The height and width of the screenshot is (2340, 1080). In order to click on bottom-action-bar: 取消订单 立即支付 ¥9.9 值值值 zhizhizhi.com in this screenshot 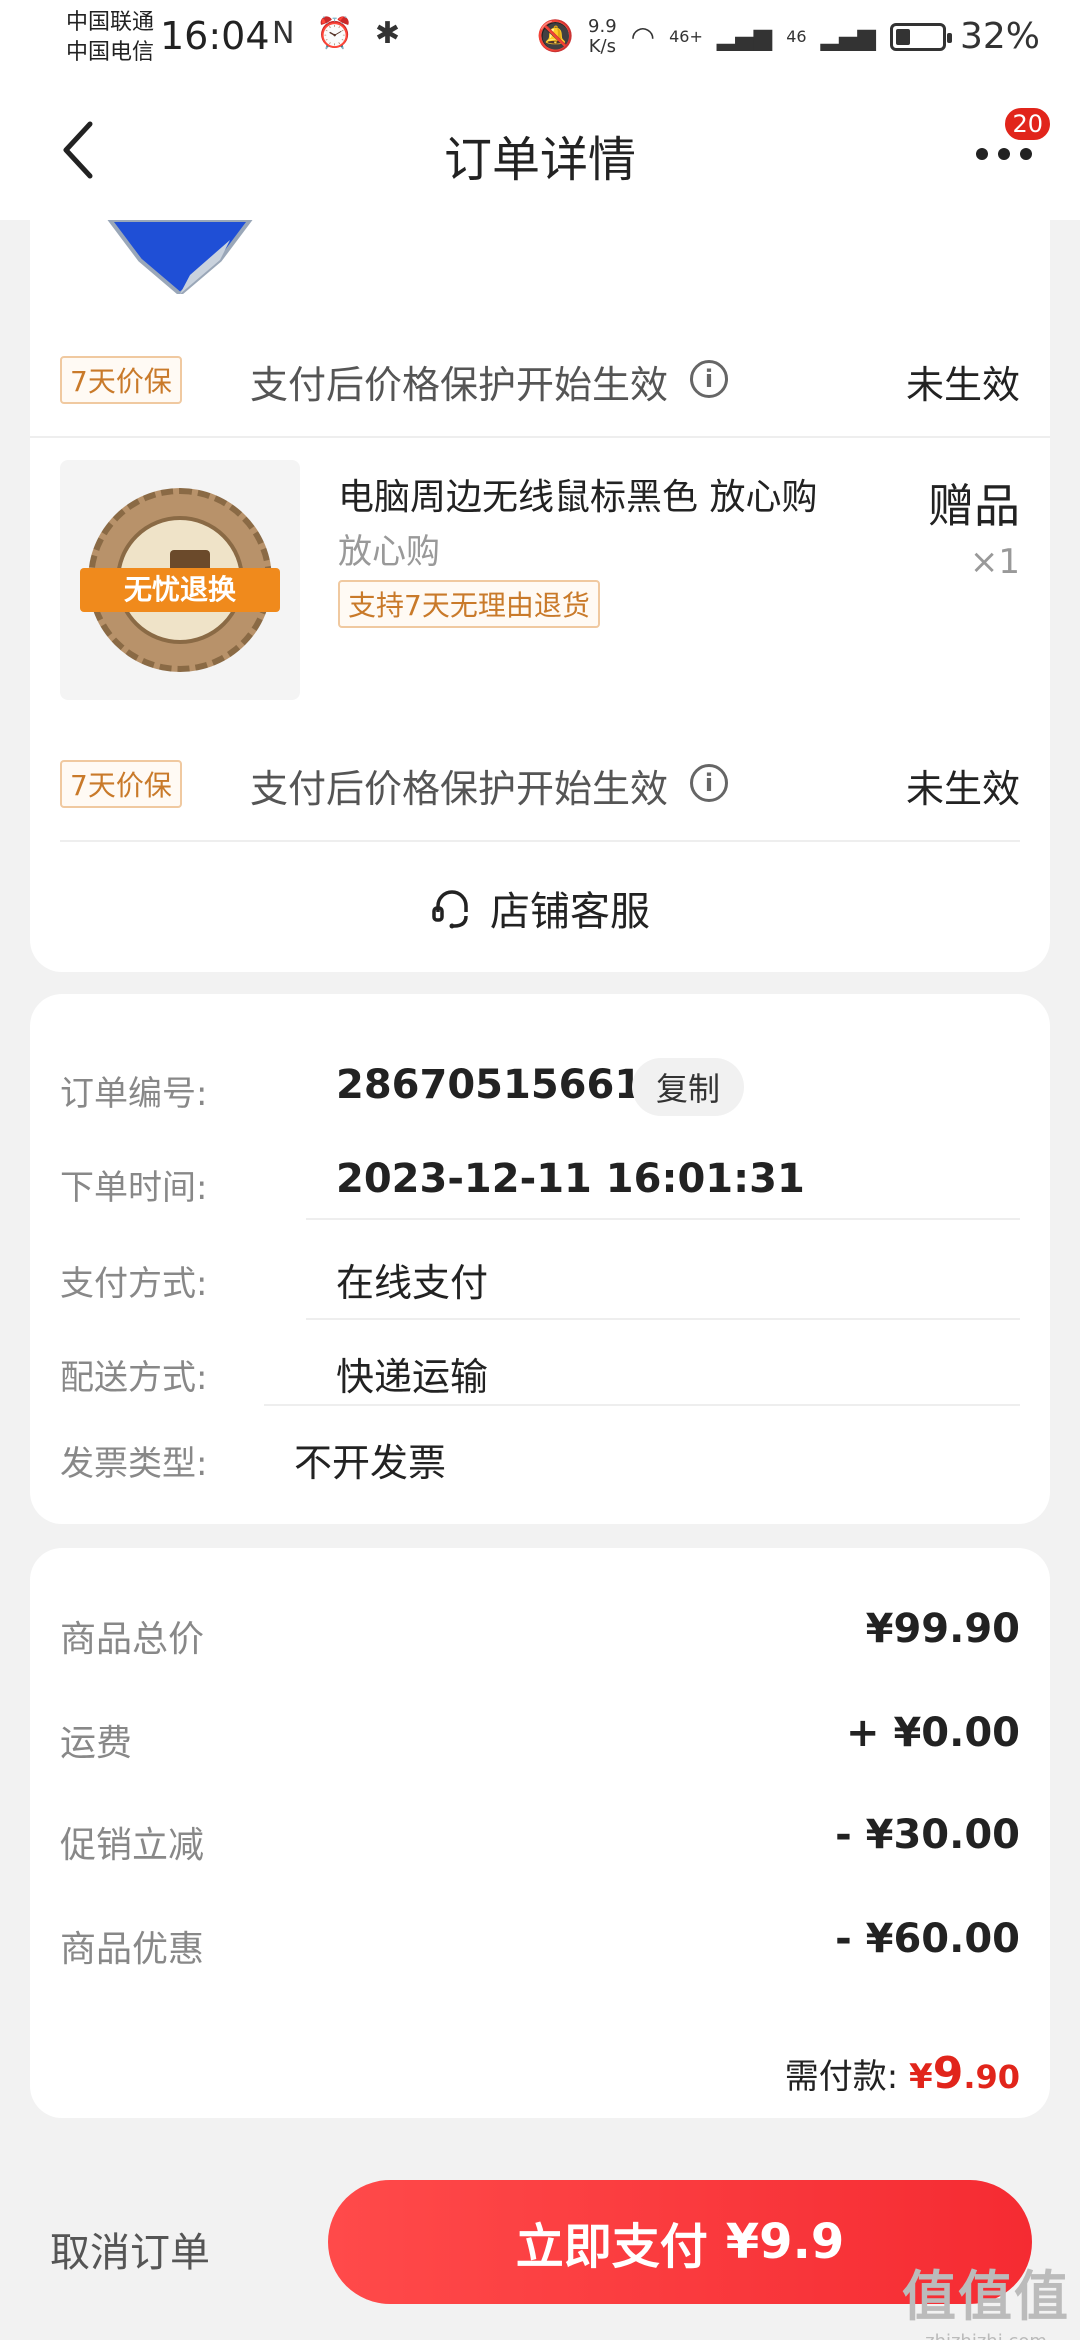, I will do `click(540, 2250)`.